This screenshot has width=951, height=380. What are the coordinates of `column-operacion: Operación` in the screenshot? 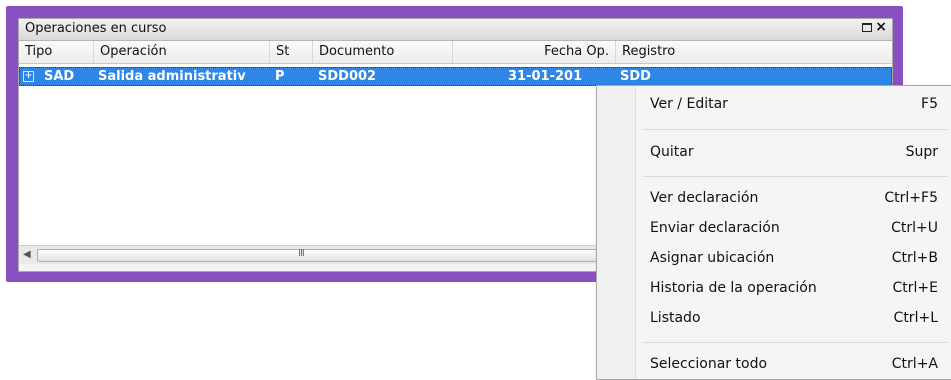 It's located at (182, 52).